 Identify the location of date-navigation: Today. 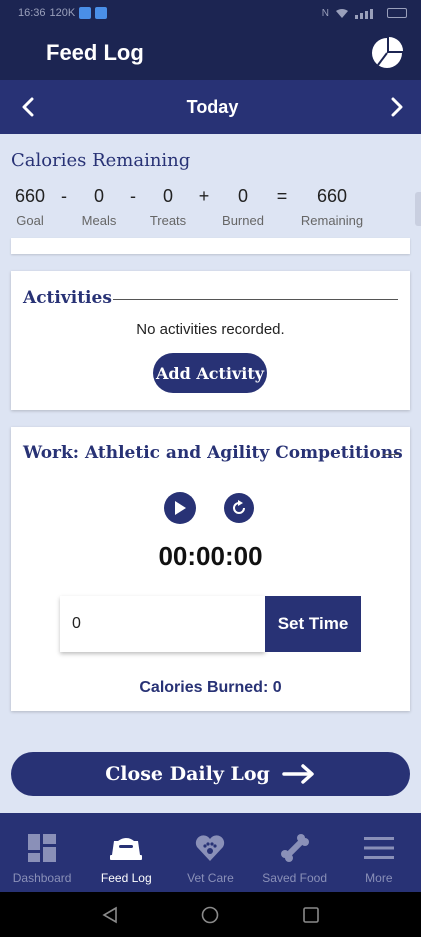
(210, 107).